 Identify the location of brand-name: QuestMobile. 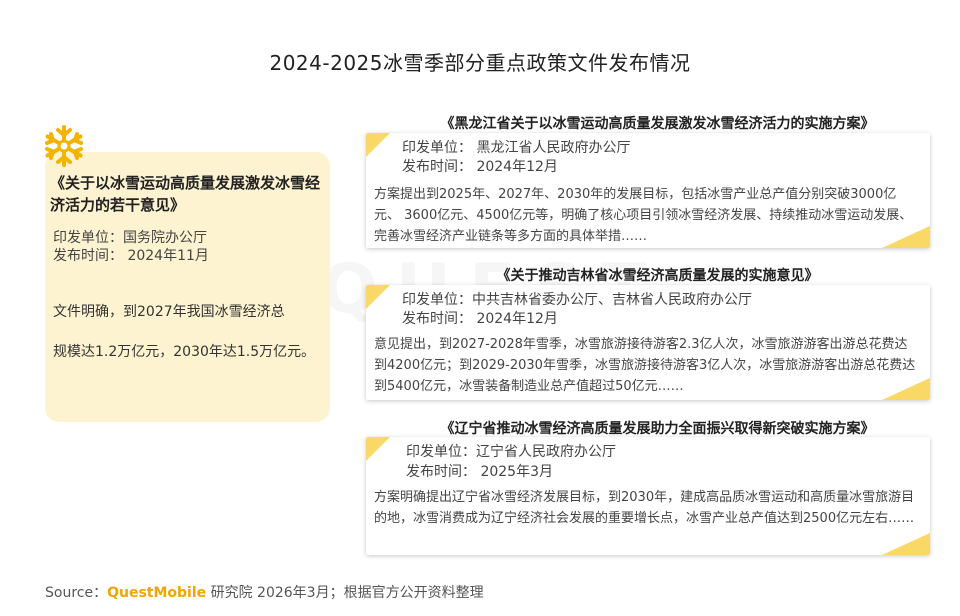
(157, 593).